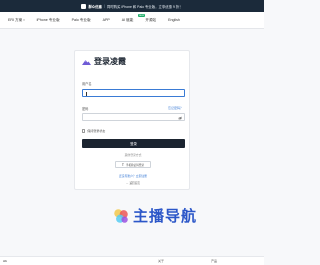 The height and width of the screenshot is (265, 320). Describe the element at coordinates (141, 16) in the screenshot. I see `new-badge: NEW` at that location.